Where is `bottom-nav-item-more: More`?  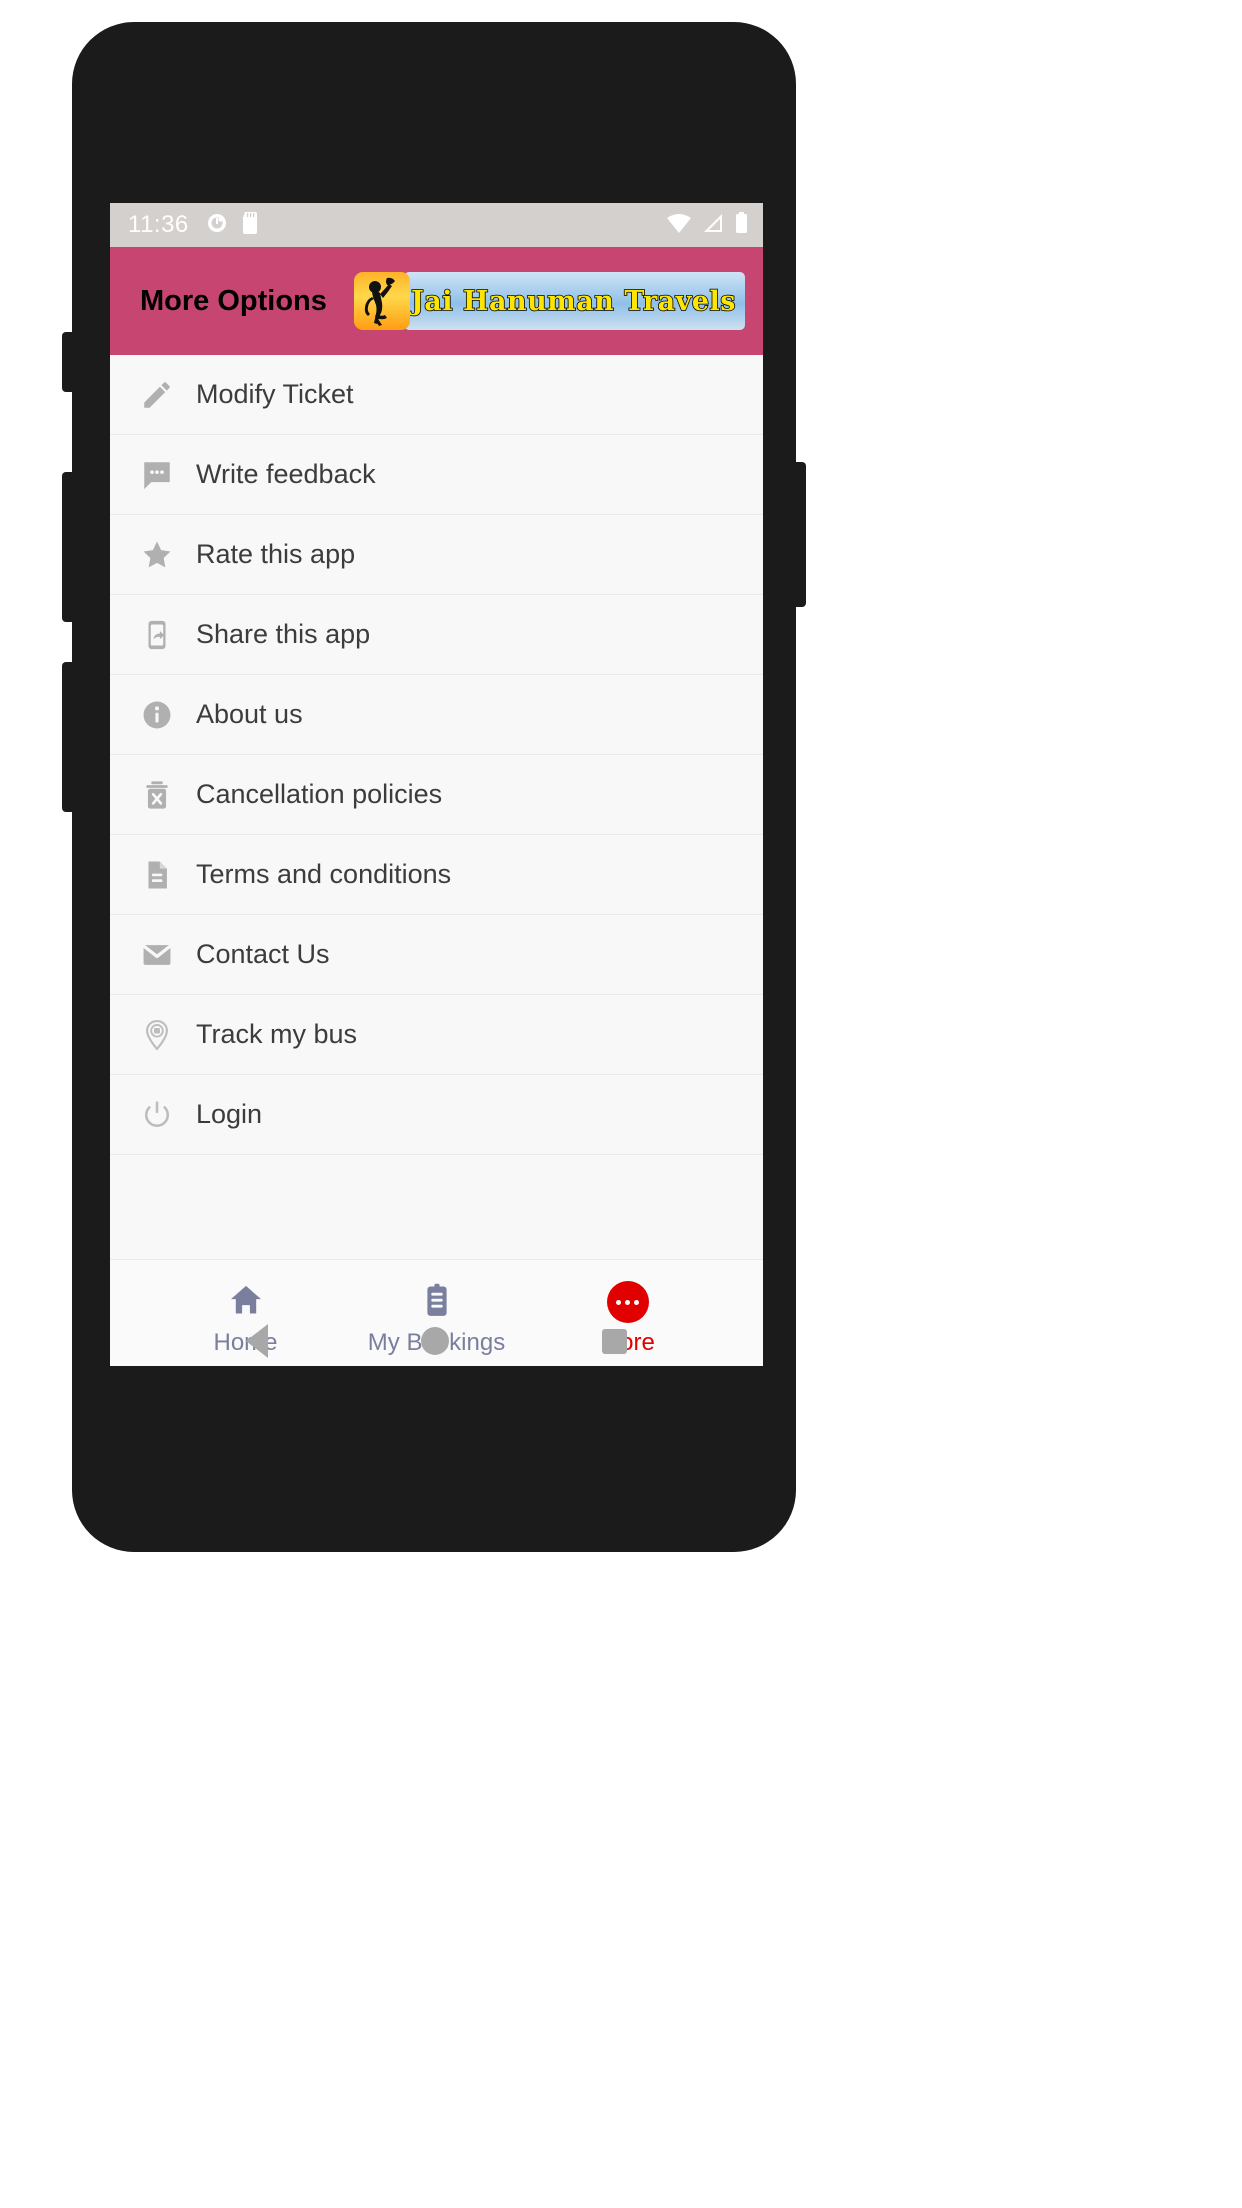 bottom-nav-item-more: More is located at coordinates (627, 1319).